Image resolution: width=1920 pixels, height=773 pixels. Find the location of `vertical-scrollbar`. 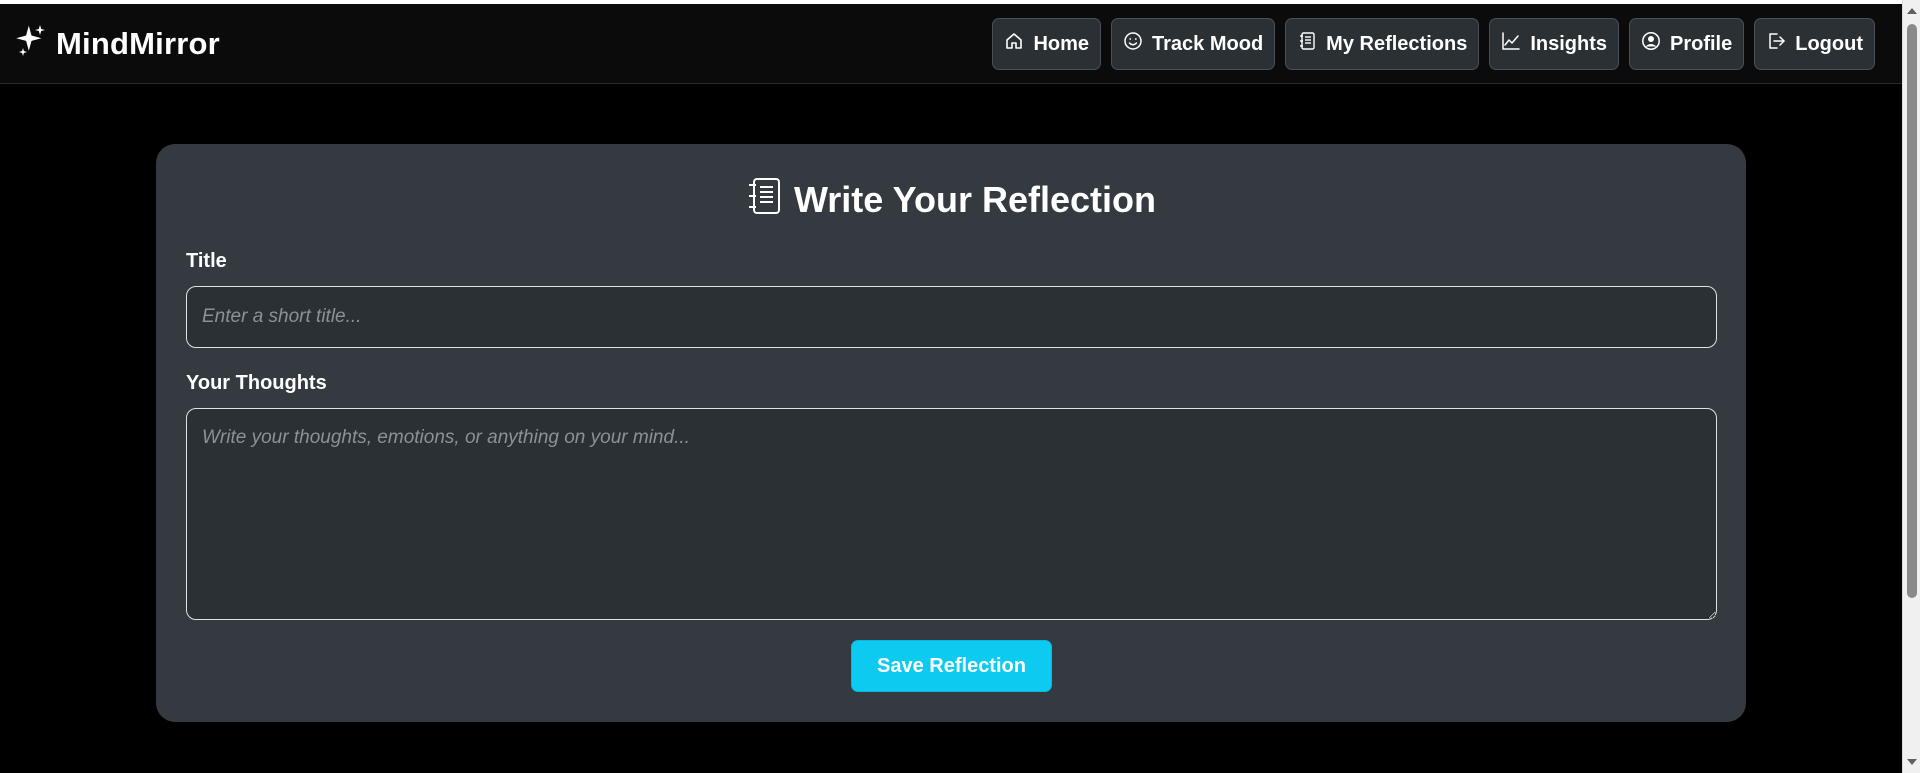

vertical-scrollbar is located at coordinates (1911, 386).